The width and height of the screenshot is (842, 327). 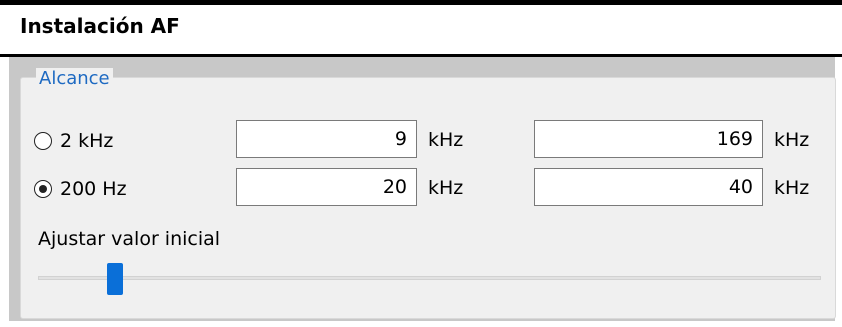 I want to click on section-title: Instalación AF, so click(x=100, y=26).